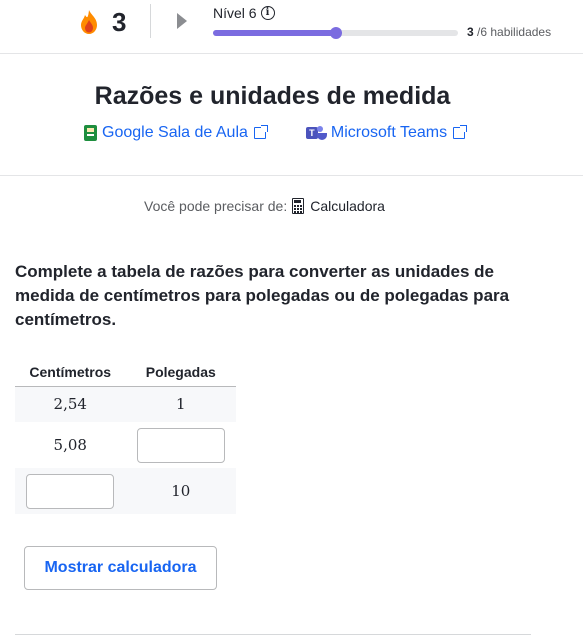 This screenshot has height=643, width=583. Describe the element at coordinates (119, 22) in the screenshot. I see `streak-count: 3` at that location.